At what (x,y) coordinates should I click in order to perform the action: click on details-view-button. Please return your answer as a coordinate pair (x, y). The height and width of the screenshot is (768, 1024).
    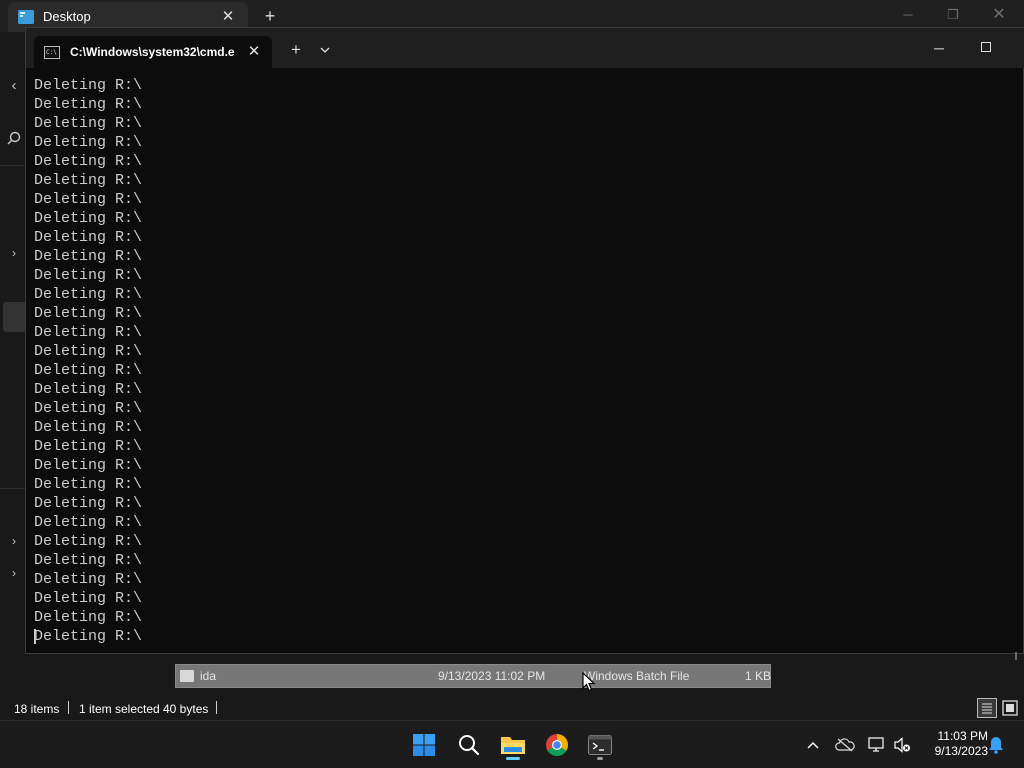
    Looking at the image, I should click on (987, 708).